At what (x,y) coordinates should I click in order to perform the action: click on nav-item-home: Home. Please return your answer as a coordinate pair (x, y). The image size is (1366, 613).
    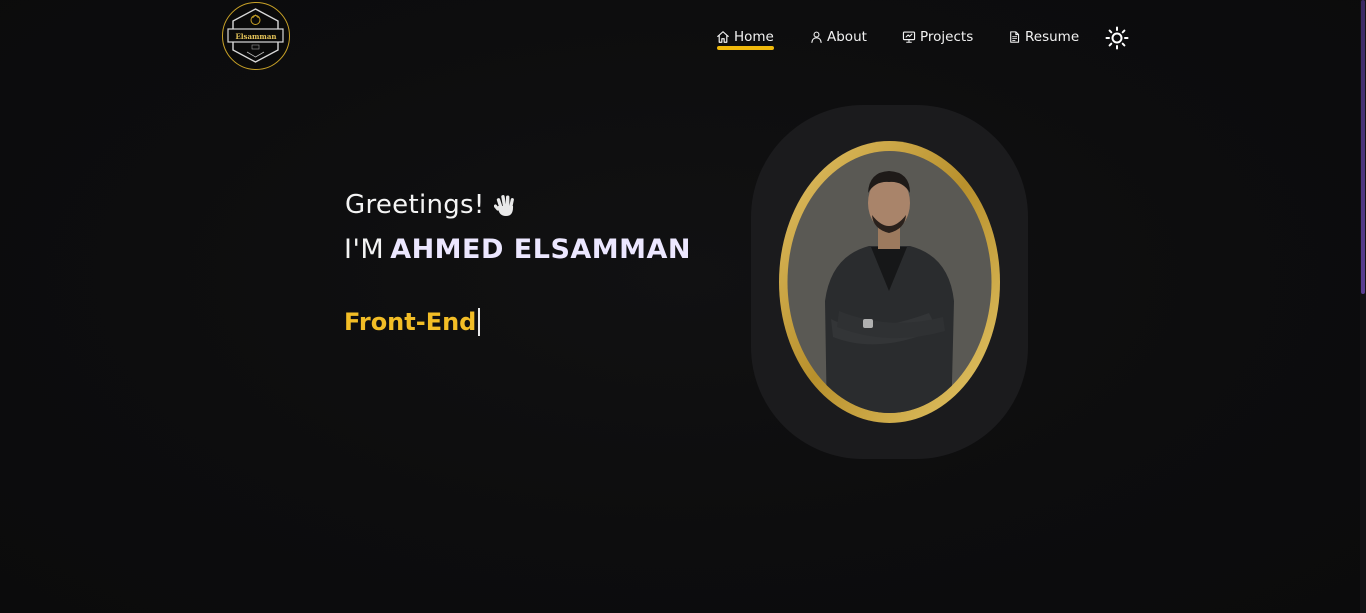
    Looking at the image, I should click on (763, 38).